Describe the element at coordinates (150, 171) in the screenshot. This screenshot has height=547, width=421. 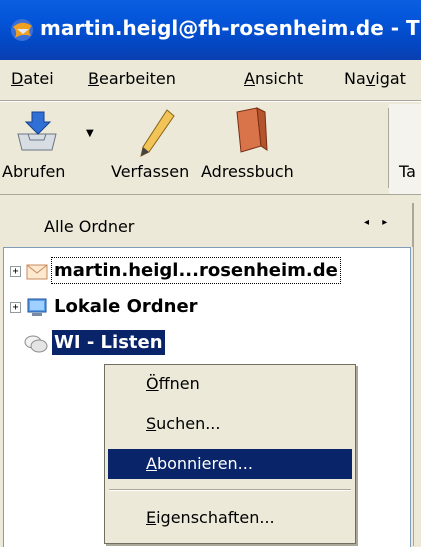
I see `compose-label: Verfassen` at that location.